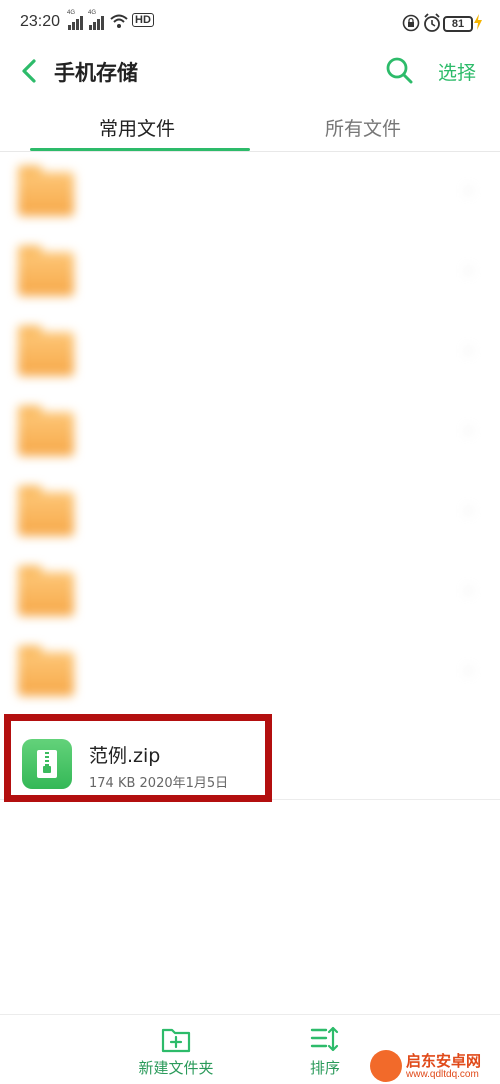  Describe the element at coordinates (458, 24) in the screenshot. I see `battery-icon: 81` at that location.